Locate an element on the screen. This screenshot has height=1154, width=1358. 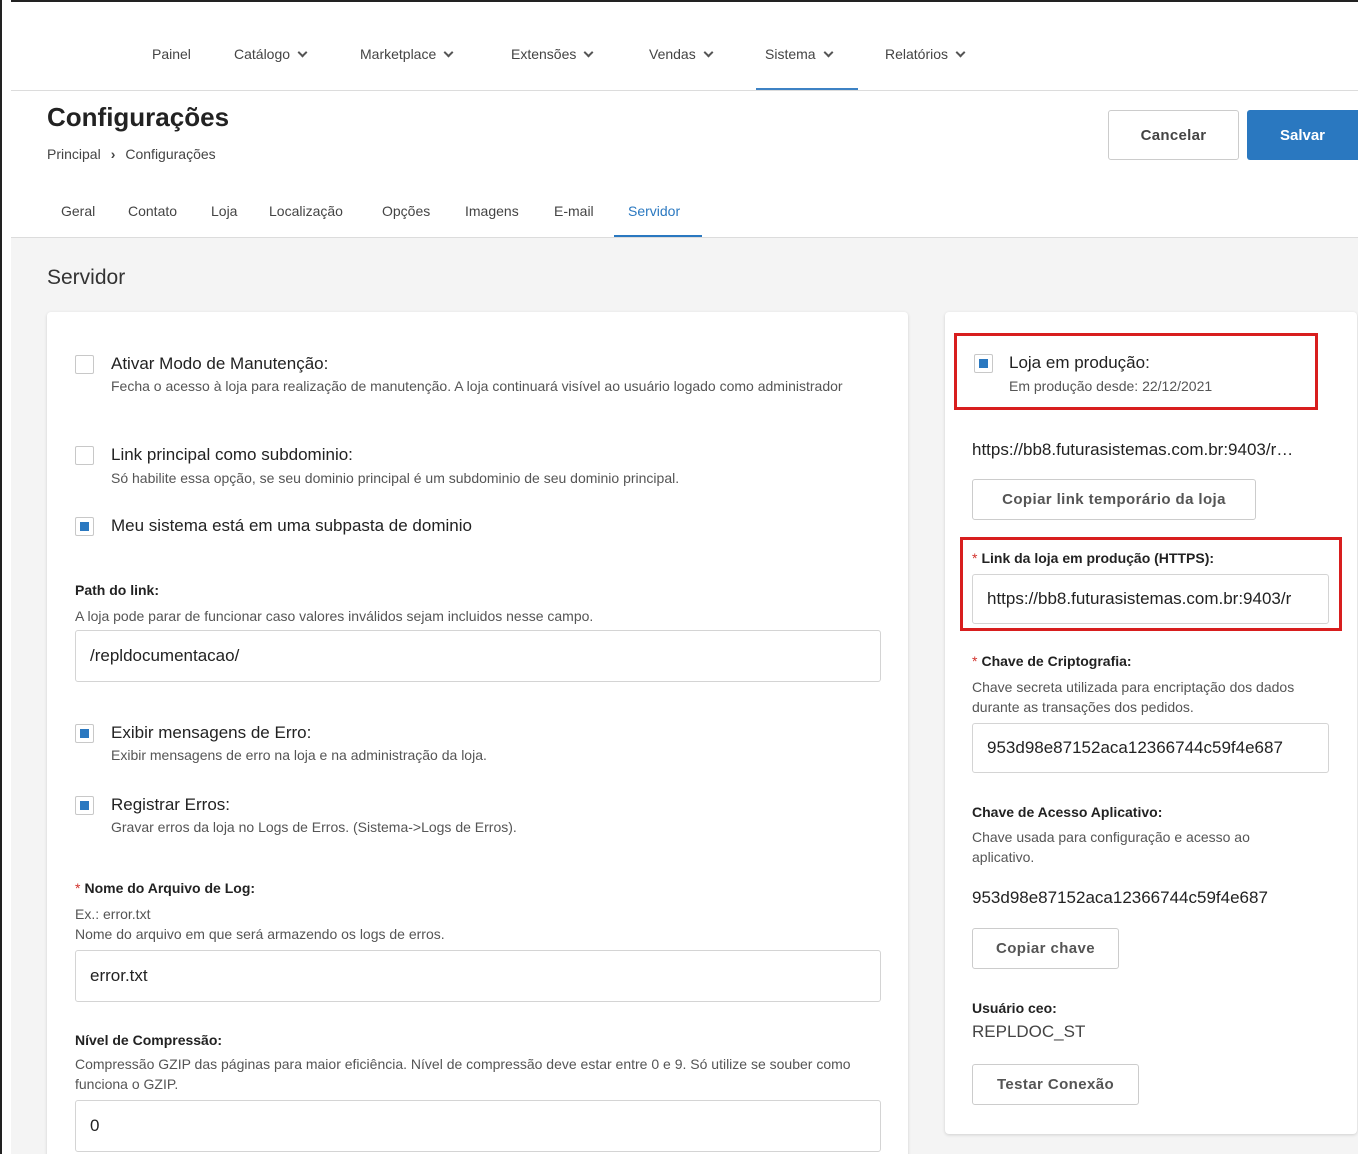
tab-email: E-mail is located at coordinates (574, 211).